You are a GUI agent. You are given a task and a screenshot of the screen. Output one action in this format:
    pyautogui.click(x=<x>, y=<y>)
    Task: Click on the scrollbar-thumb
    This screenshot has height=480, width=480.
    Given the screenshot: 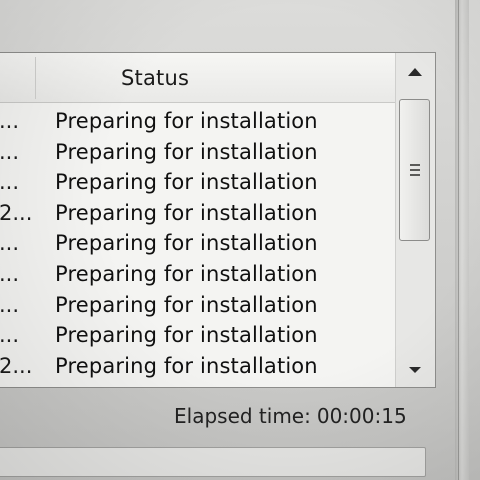 What is the action you would take?
    pyautogui.click(x=414, y=170)
    